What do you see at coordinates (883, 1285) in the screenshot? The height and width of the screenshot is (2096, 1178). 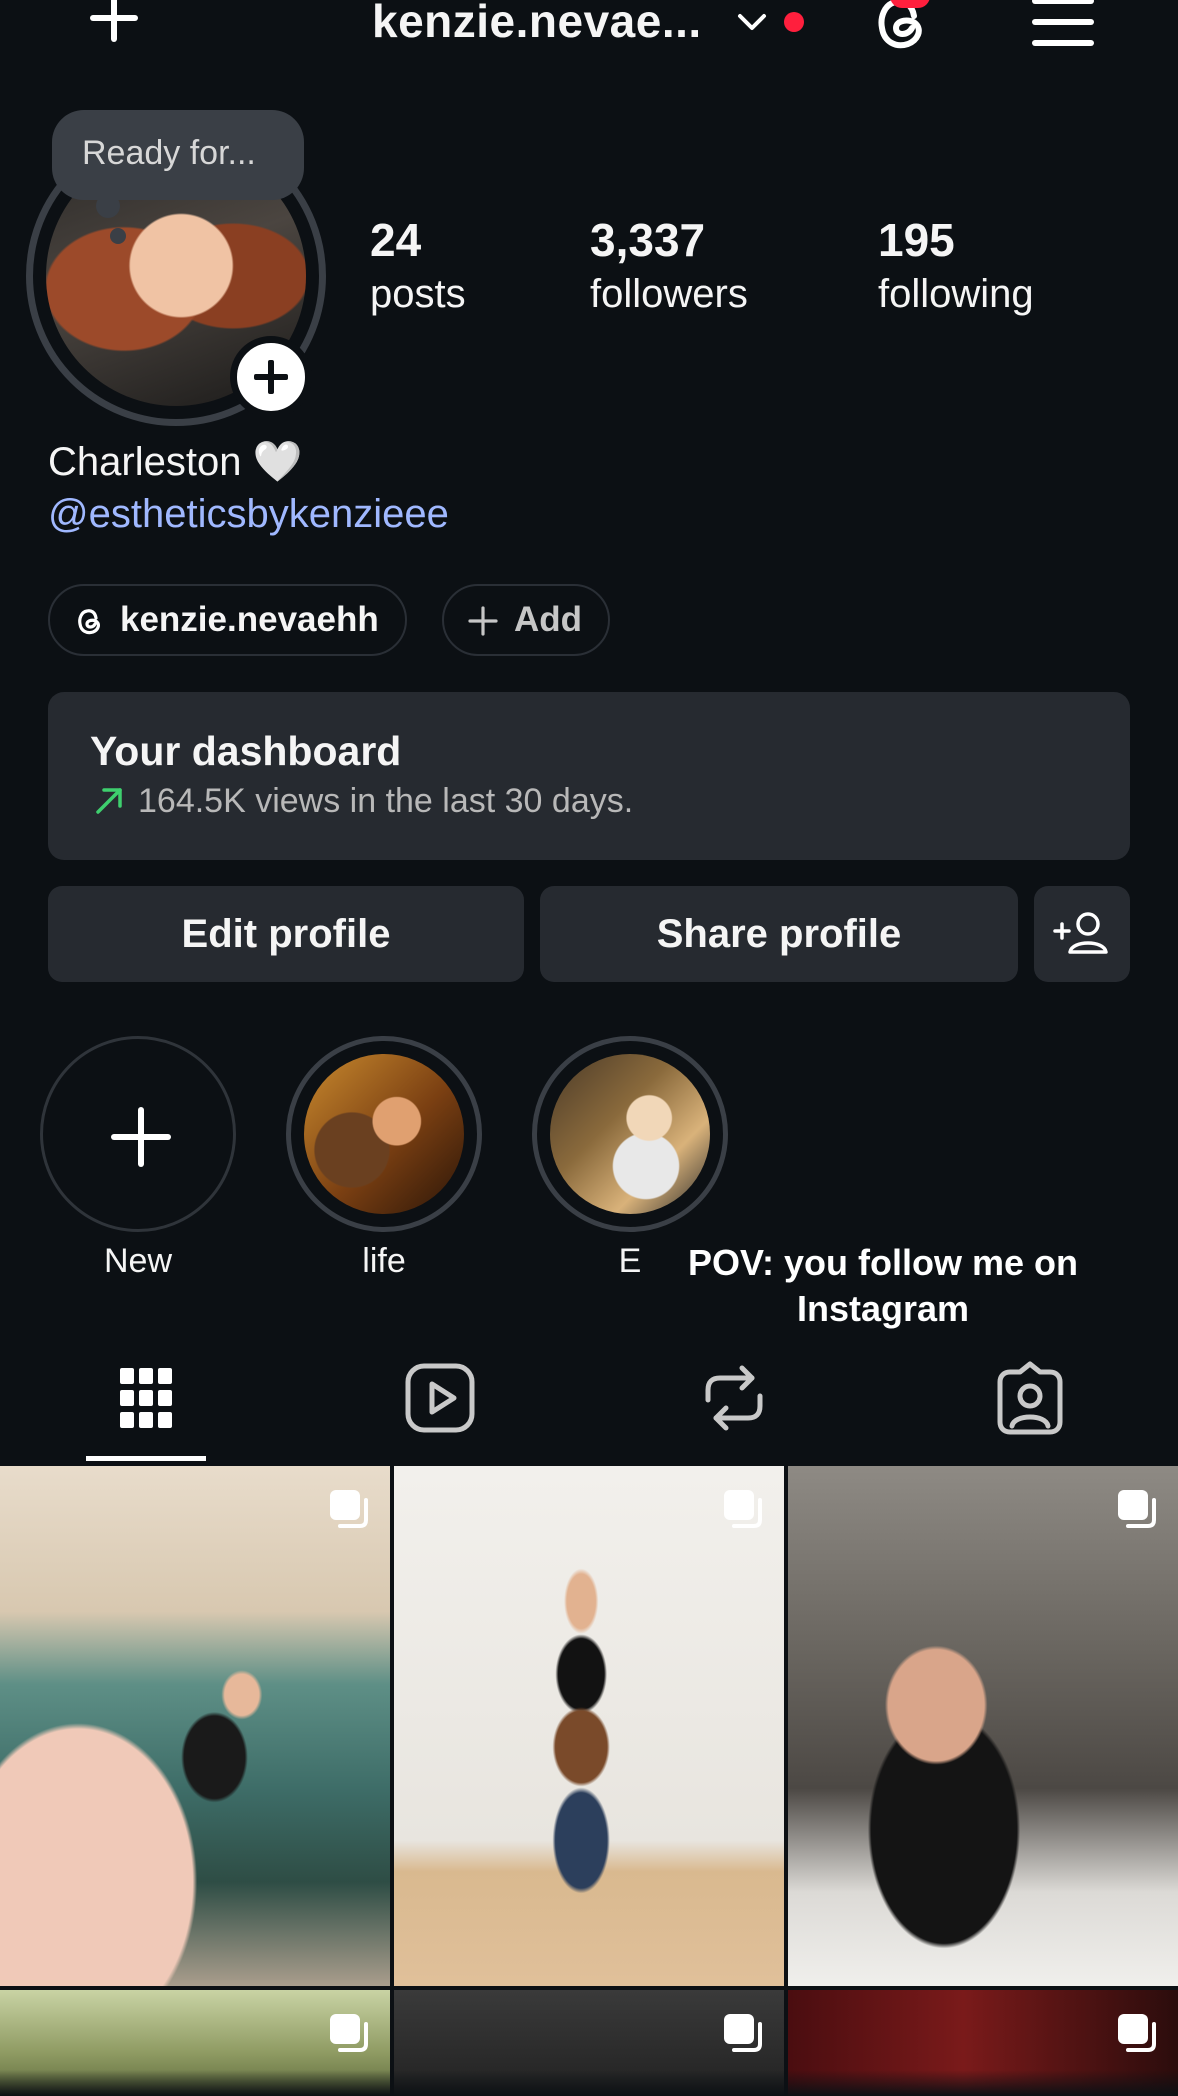 I see `video-caption-overlay: POV: you follow me on Instagram` at bounding box center [883, 1285].